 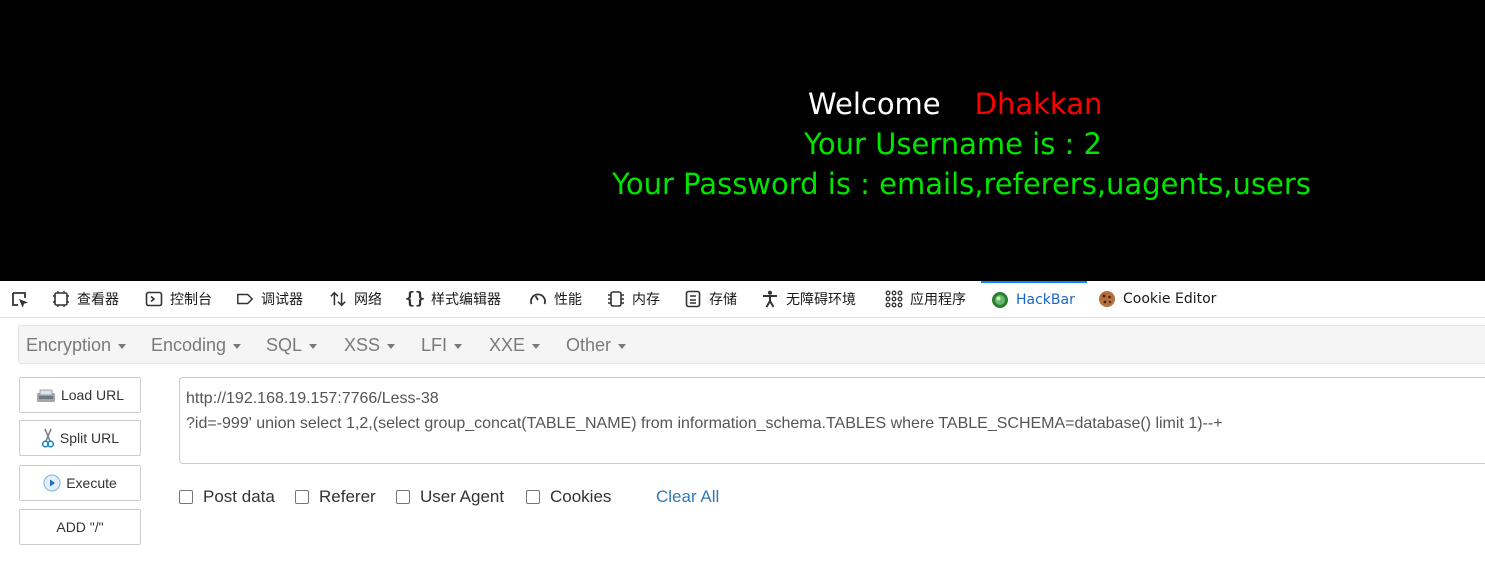 What do you see at coordinates (808, 299) in the screenshot?
I see `tab-accessibility: 无障碍环境` at bounding box center [808, 299].